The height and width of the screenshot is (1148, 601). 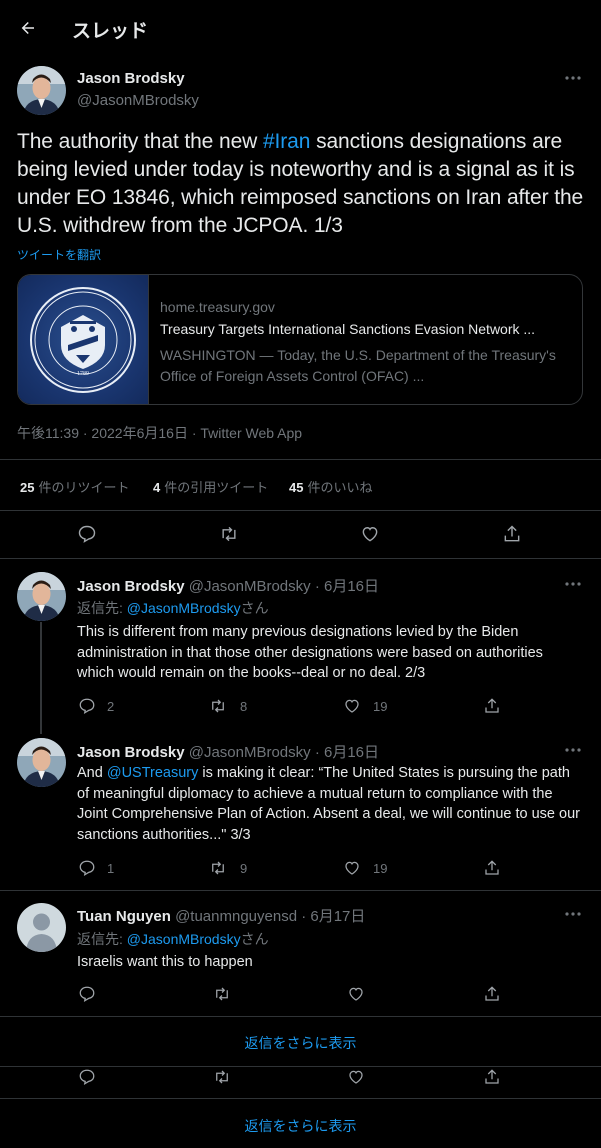 What do you see at coordinates (83, 339) in the screenshot?
I see `treasury-seal-image: 1789` at bounding box center [83, 339].